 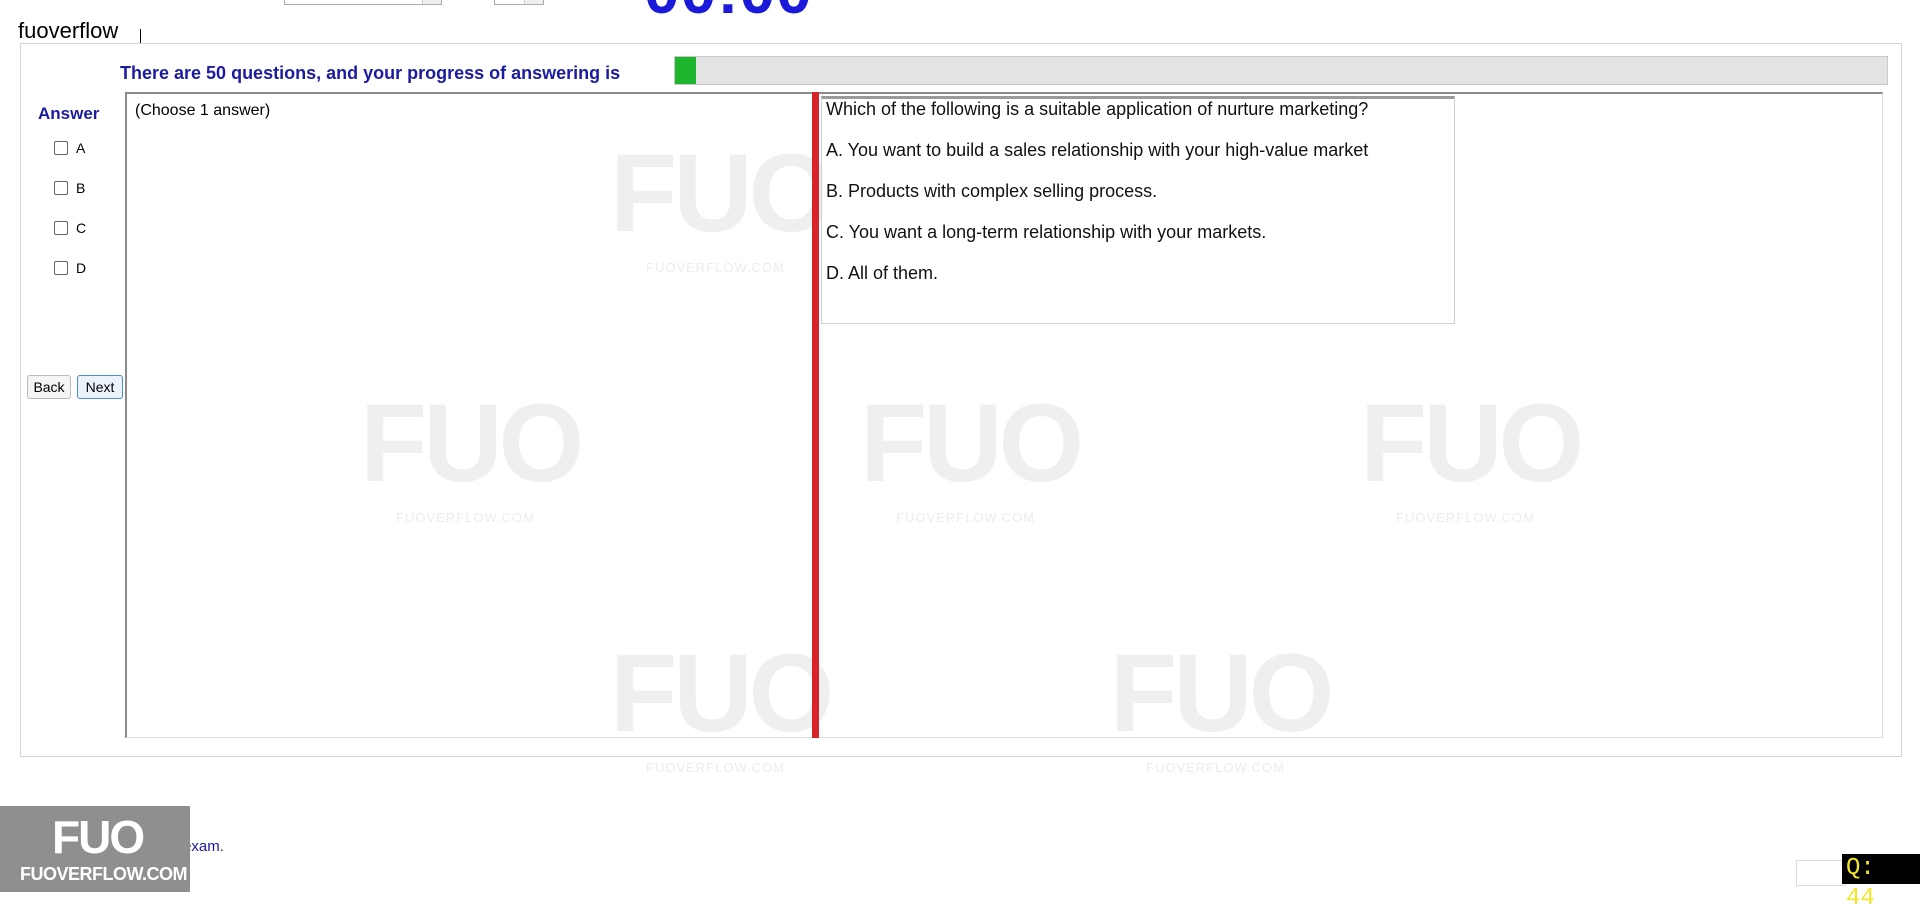 I want to click on option-label: A, so click(x=81, y=148).